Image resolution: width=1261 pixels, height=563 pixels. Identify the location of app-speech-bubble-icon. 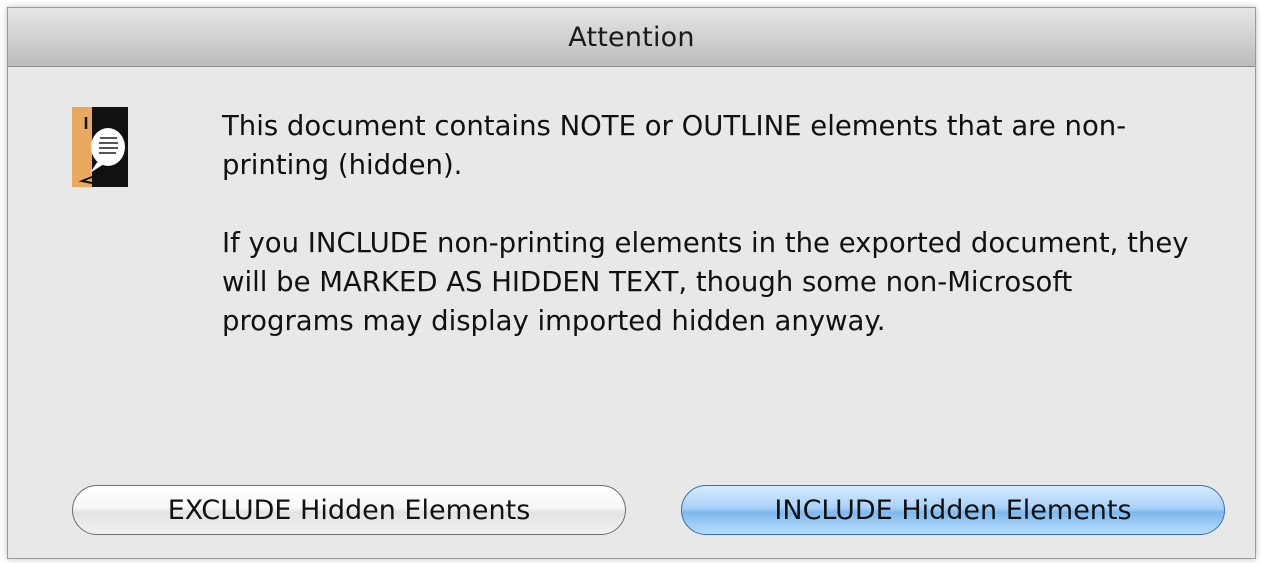
(100, 147).